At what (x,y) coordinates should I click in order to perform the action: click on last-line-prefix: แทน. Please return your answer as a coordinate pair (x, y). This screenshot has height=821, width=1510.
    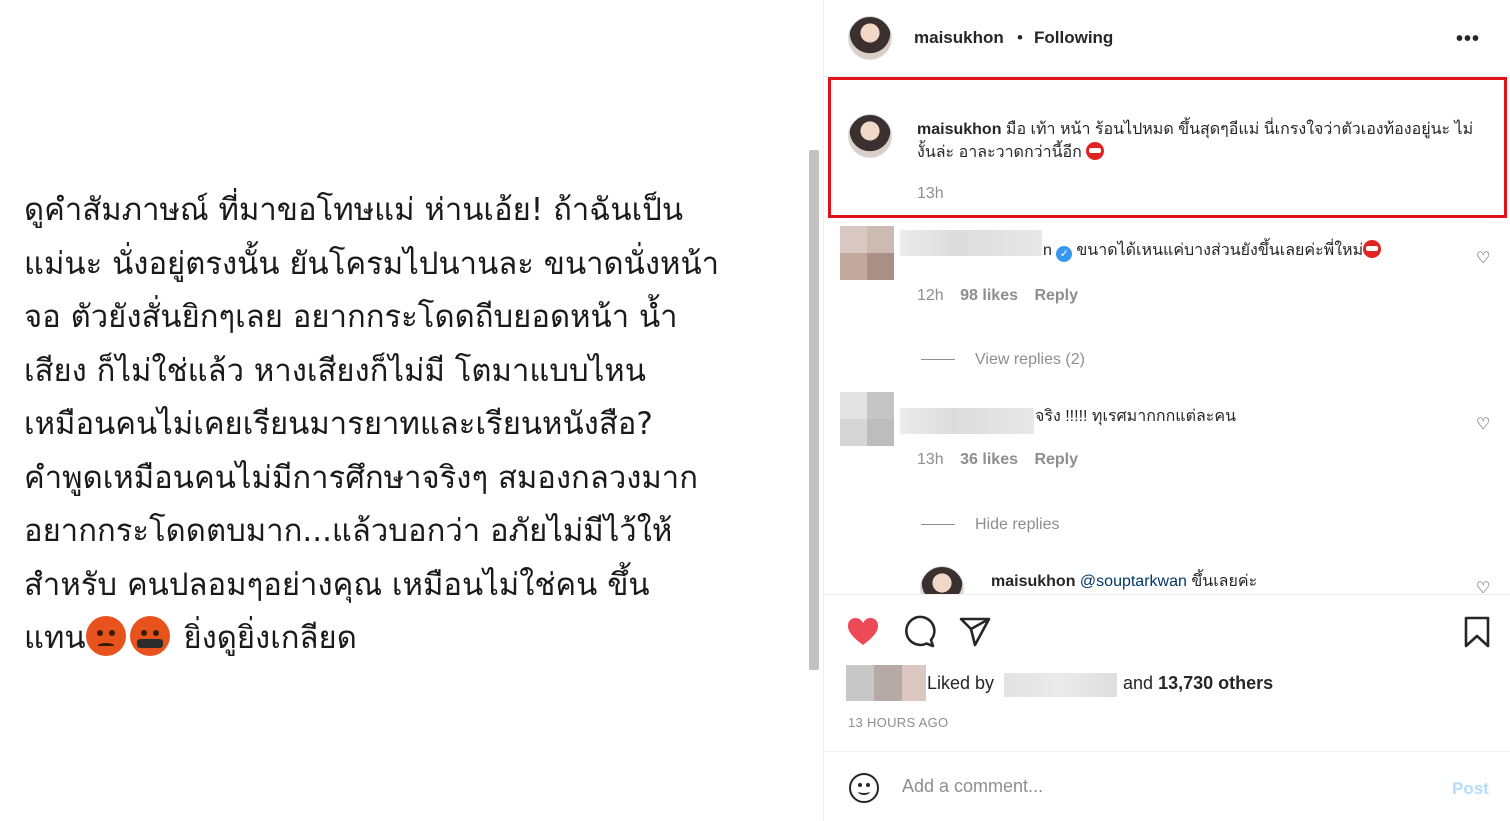
    Looking at the image, I should click on (55, 638).